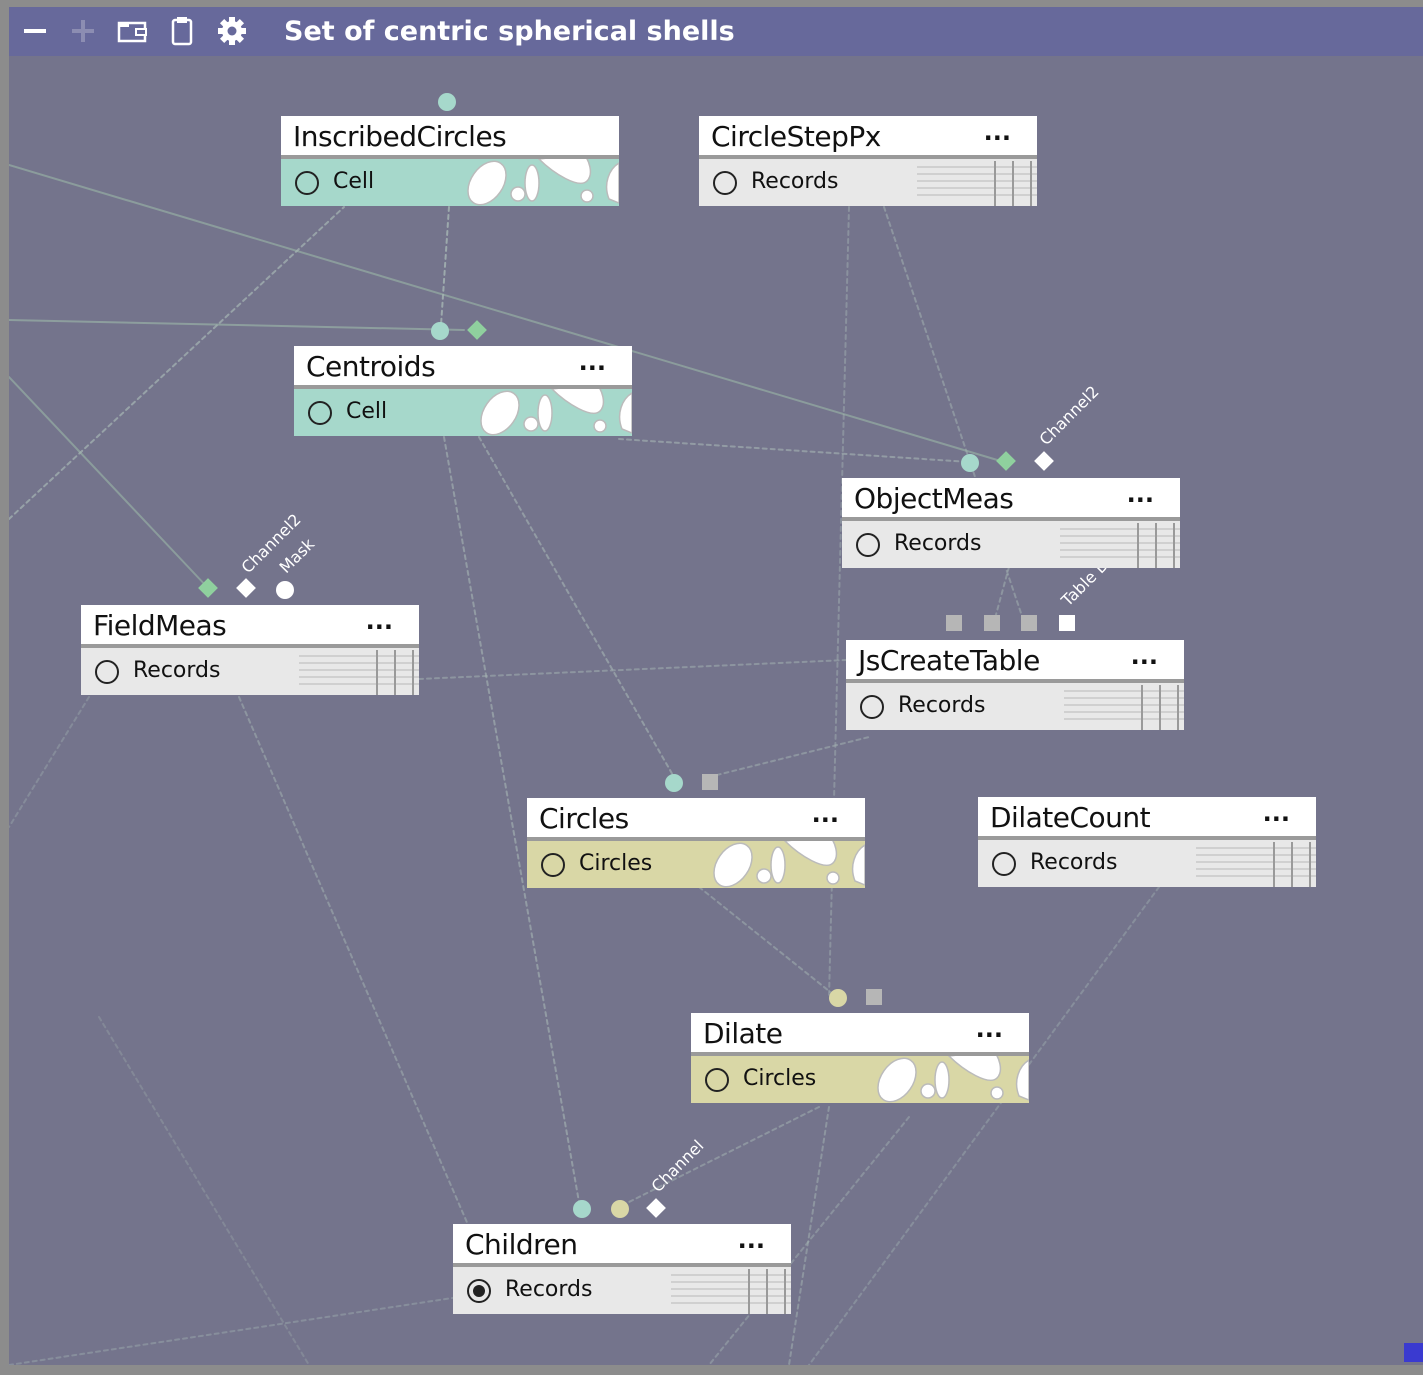 The width and height of the screenshot is (1423, 1375). I want to click on node-fieldmeas: FieldMeas ... Records, so click(250, 650).